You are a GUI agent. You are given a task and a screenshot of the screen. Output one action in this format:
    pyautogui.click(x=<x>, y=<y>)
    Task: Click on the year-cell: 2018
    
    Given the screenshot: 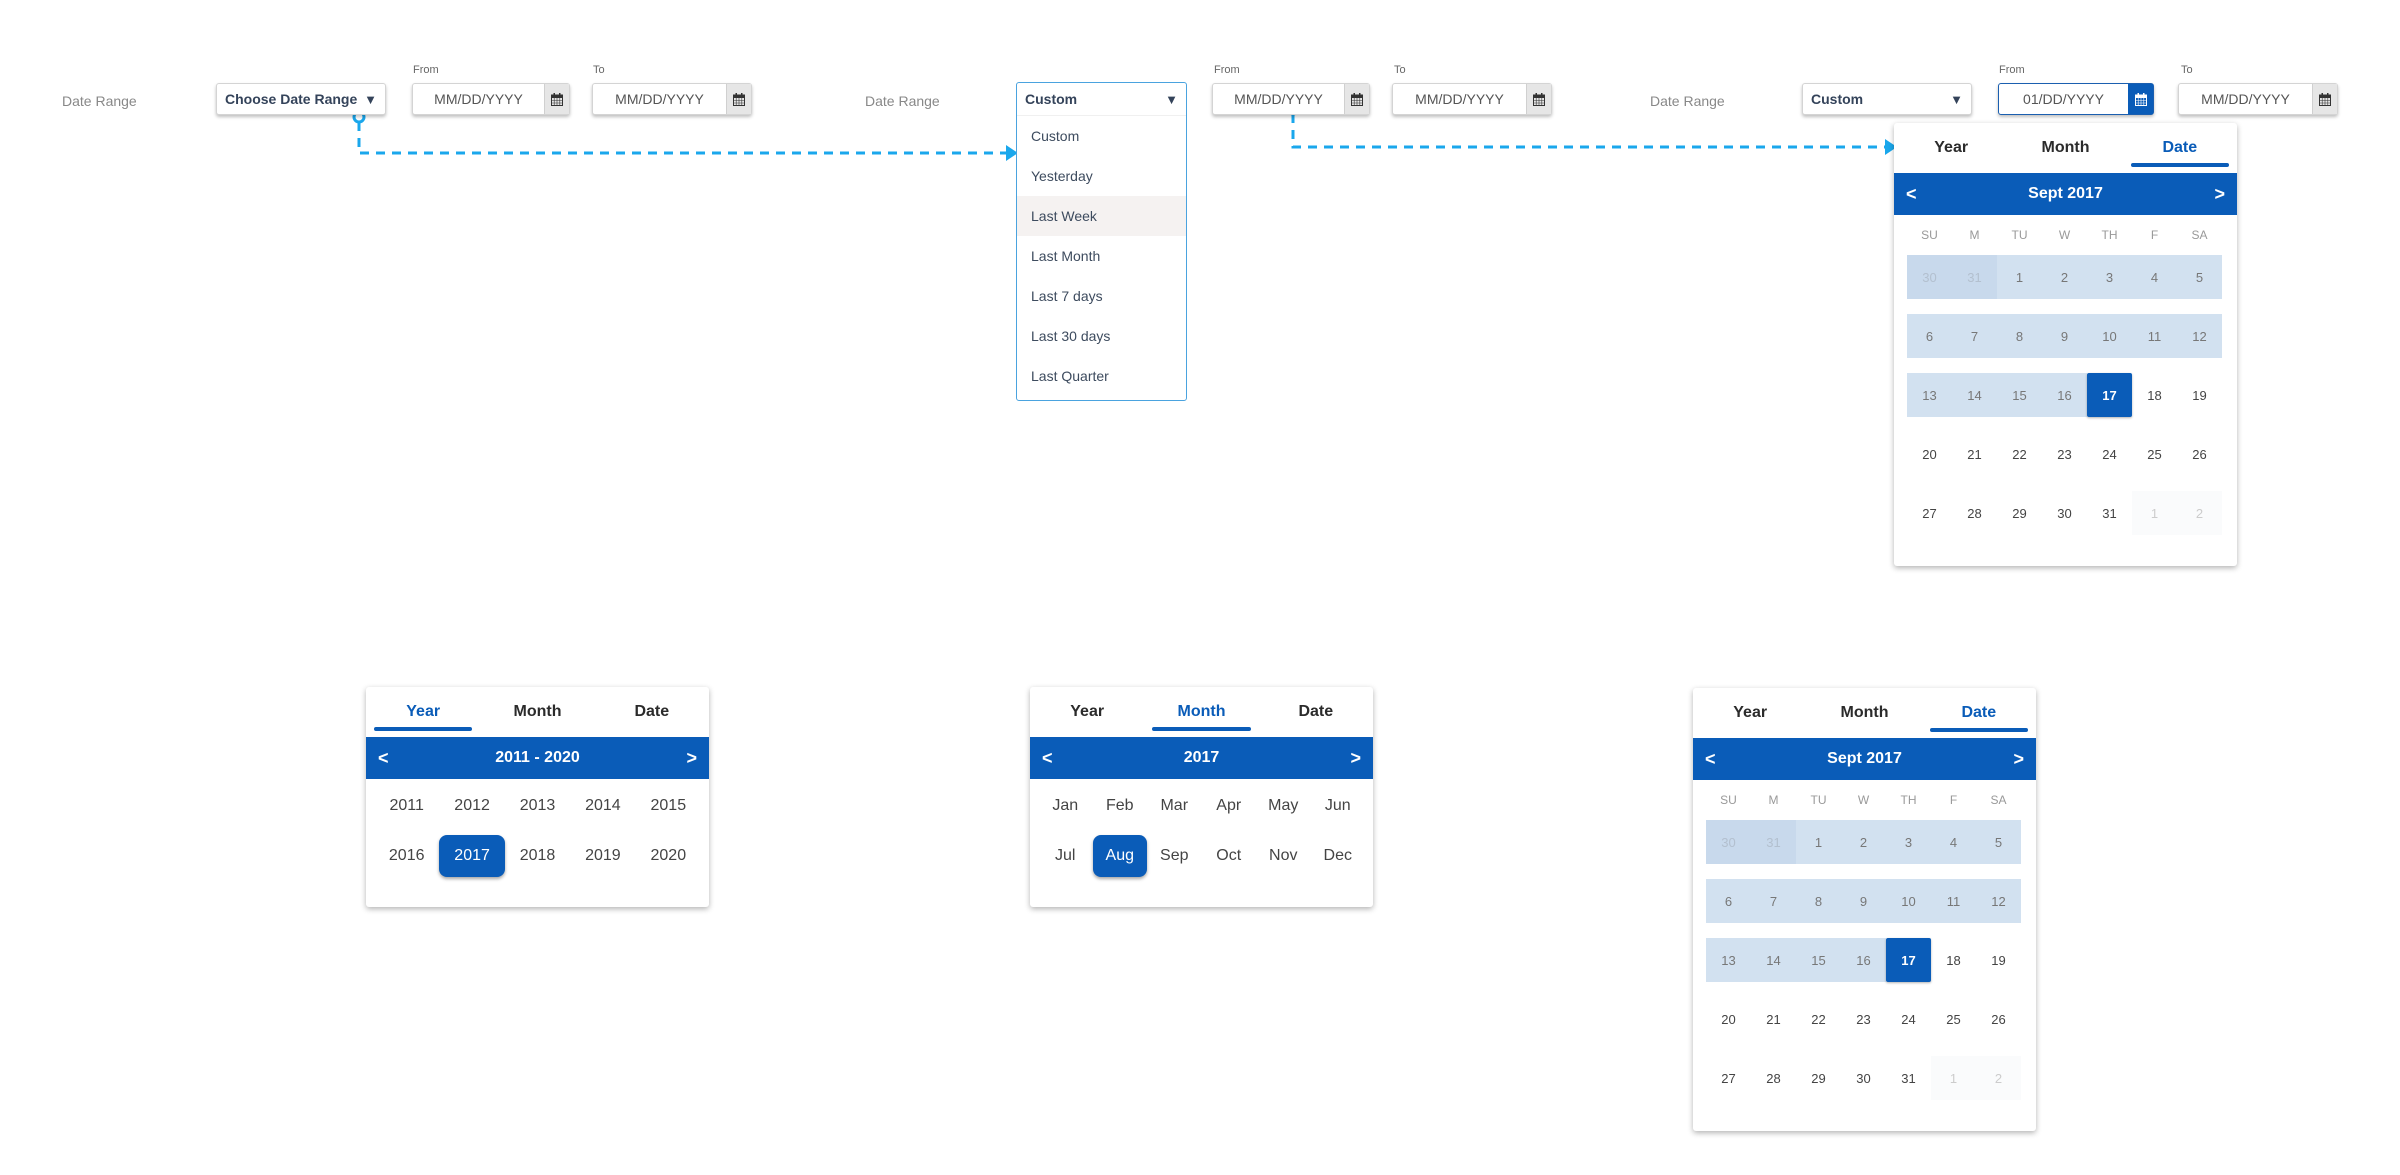 What is the action you would take?
    pyautogui.click(x=537, y=856)
    